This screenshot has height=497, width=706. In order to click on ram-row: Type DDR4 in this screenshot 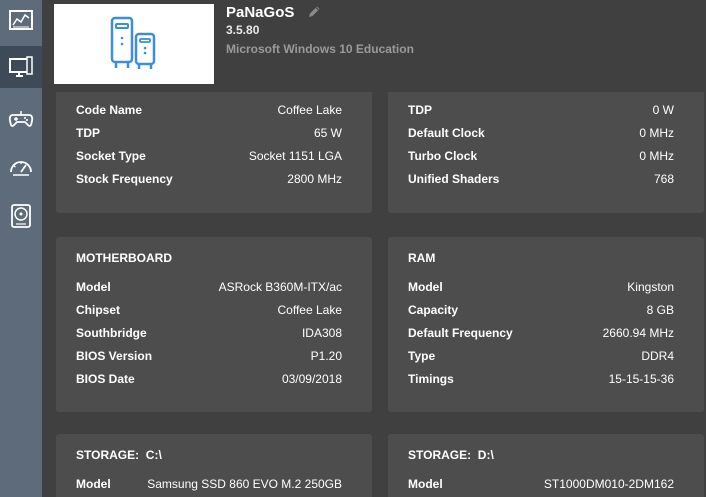, I will do `click(541, 356)`.